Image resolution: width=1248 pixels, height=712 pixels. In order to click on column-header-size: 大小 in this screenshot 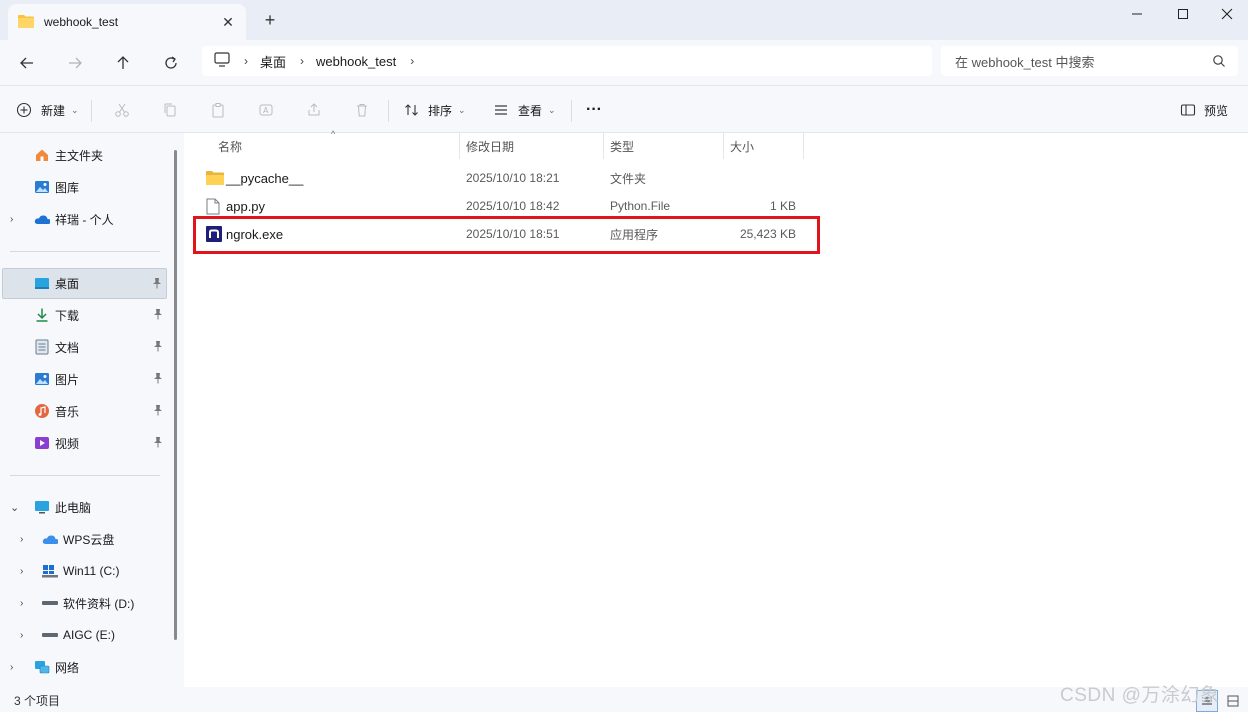, I will do `click(742, 146)`.